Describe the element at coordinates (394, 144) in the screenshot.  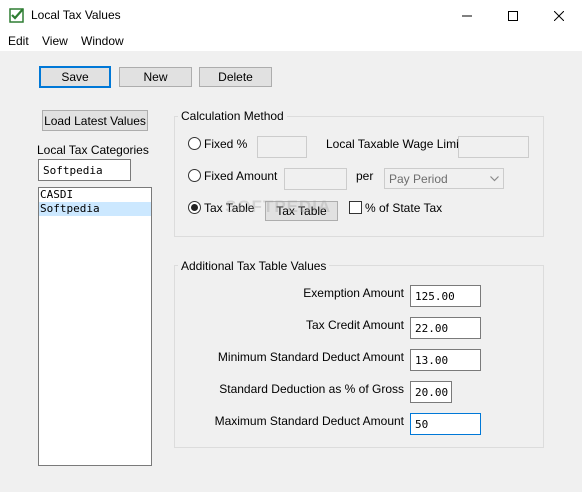
I see `wage-limit-label: Local Taxable Wage Limit` at that location.